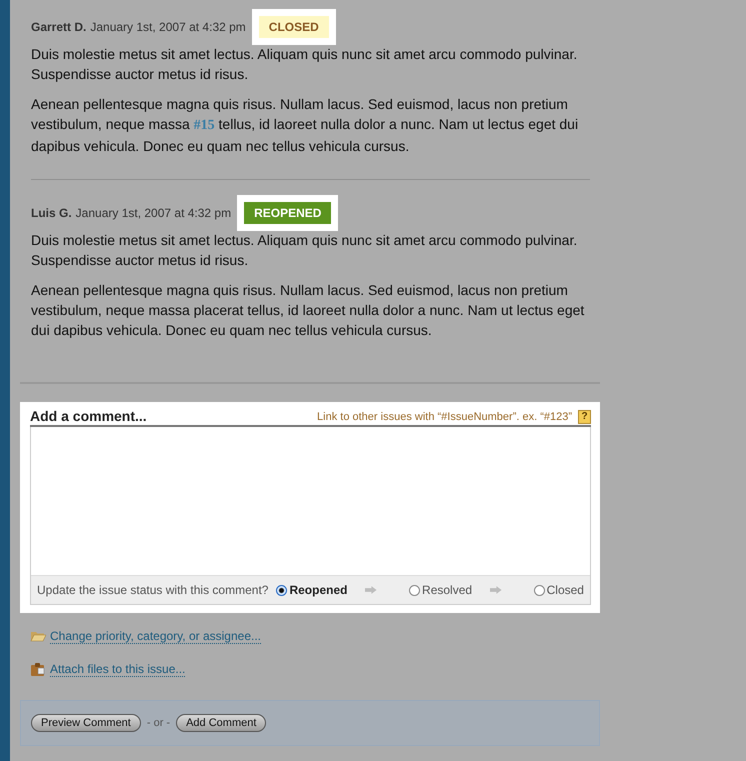  I want to click on preview-button: Preview Comment, so click(86, 723).